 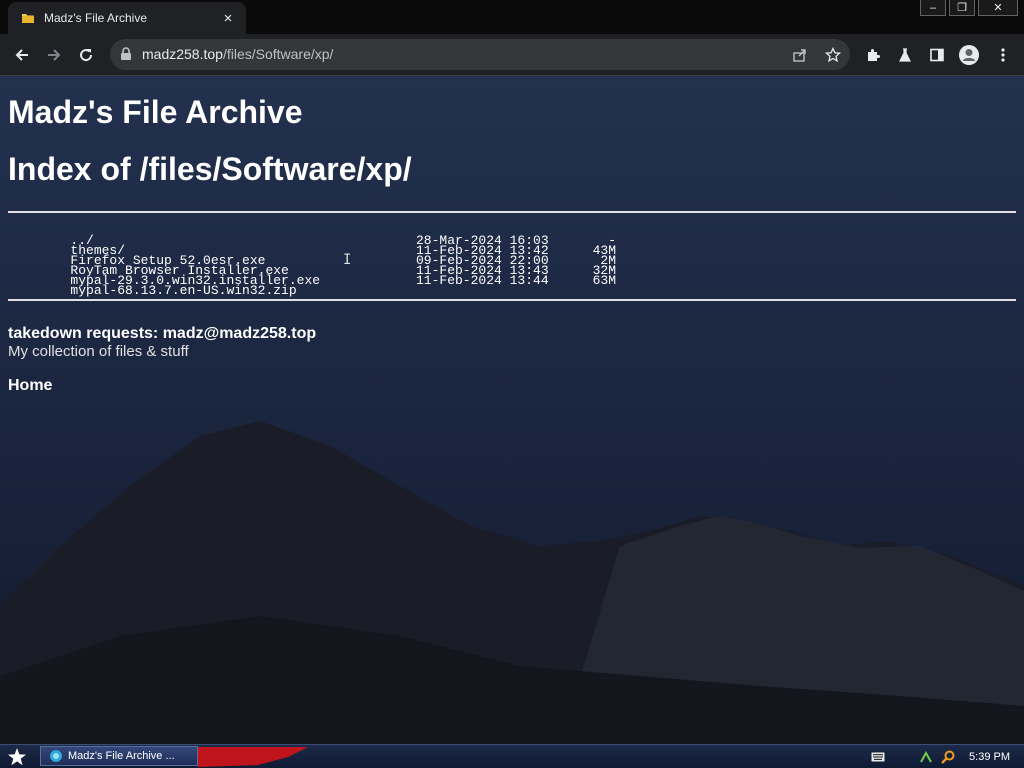 What do you see at coordinates (278, 54) in the screenshot?
I see `url-path: /files/Software/xp/` at bounding box center [278, 54].